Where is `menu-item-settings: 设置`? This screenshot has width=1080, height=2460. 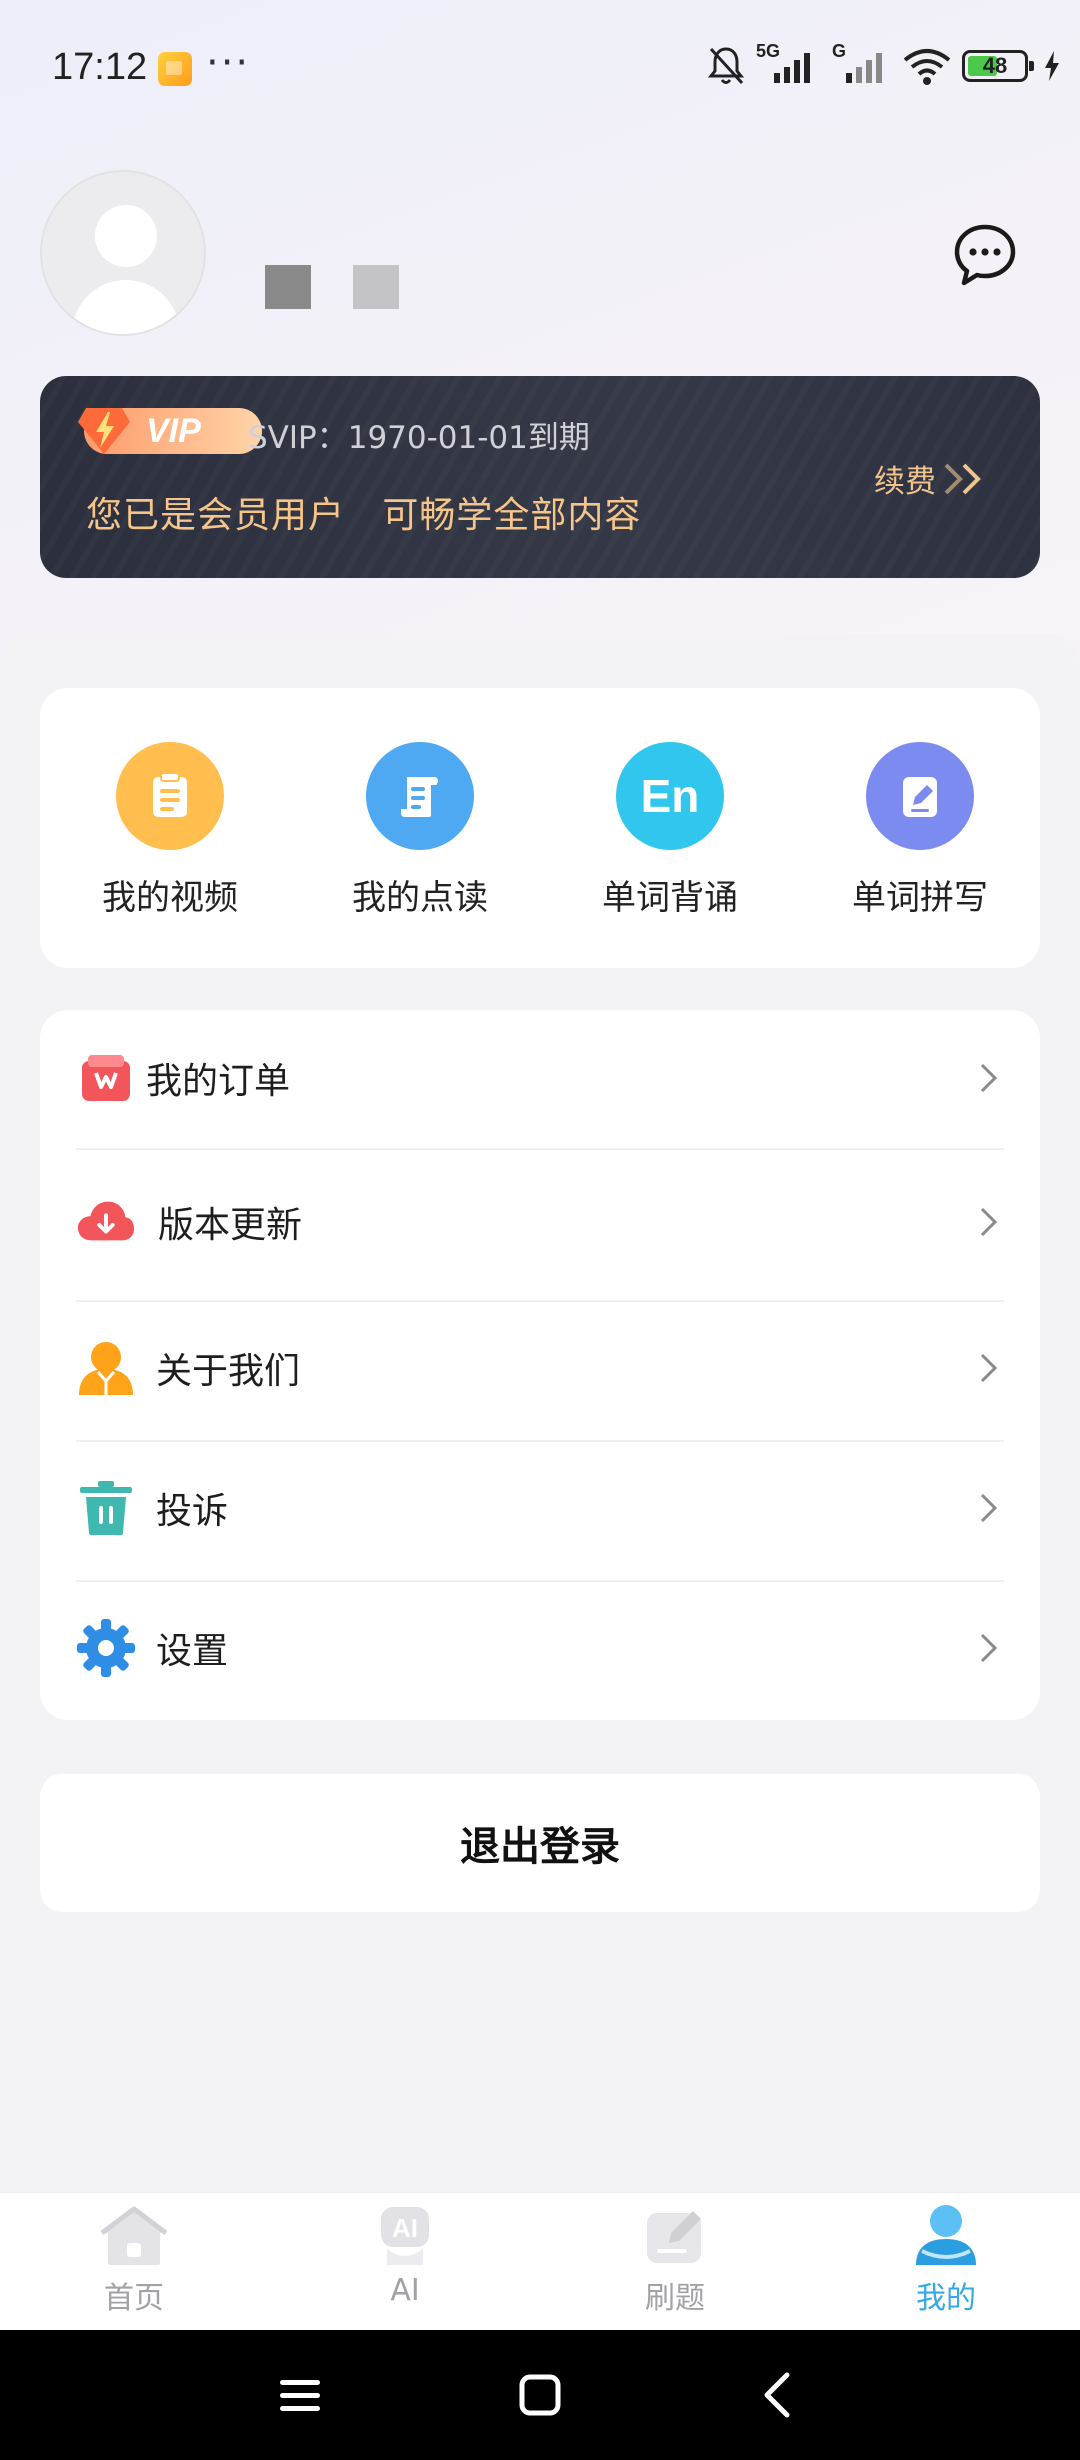
menu-item-settings: 设置 is located at coordinates (540, 1648).